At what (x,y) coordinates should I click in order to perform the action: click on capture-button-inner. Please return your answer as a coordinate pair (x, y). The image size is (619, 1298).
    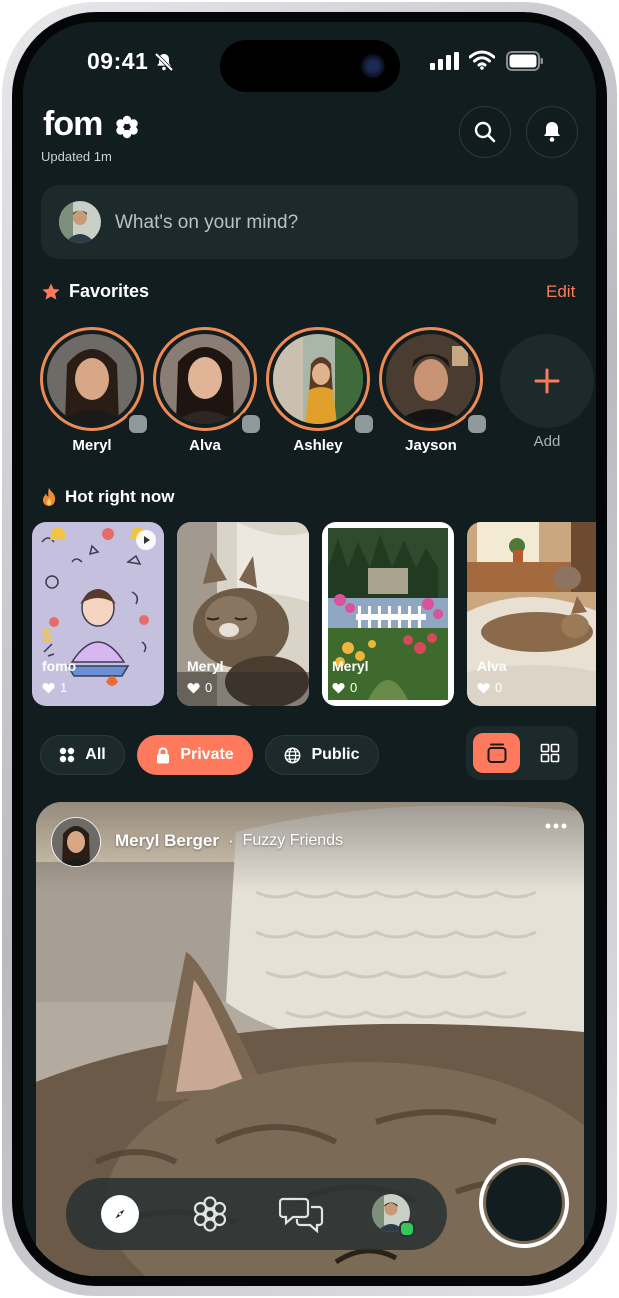
    Looking at the image, I should click on (524, 1203).